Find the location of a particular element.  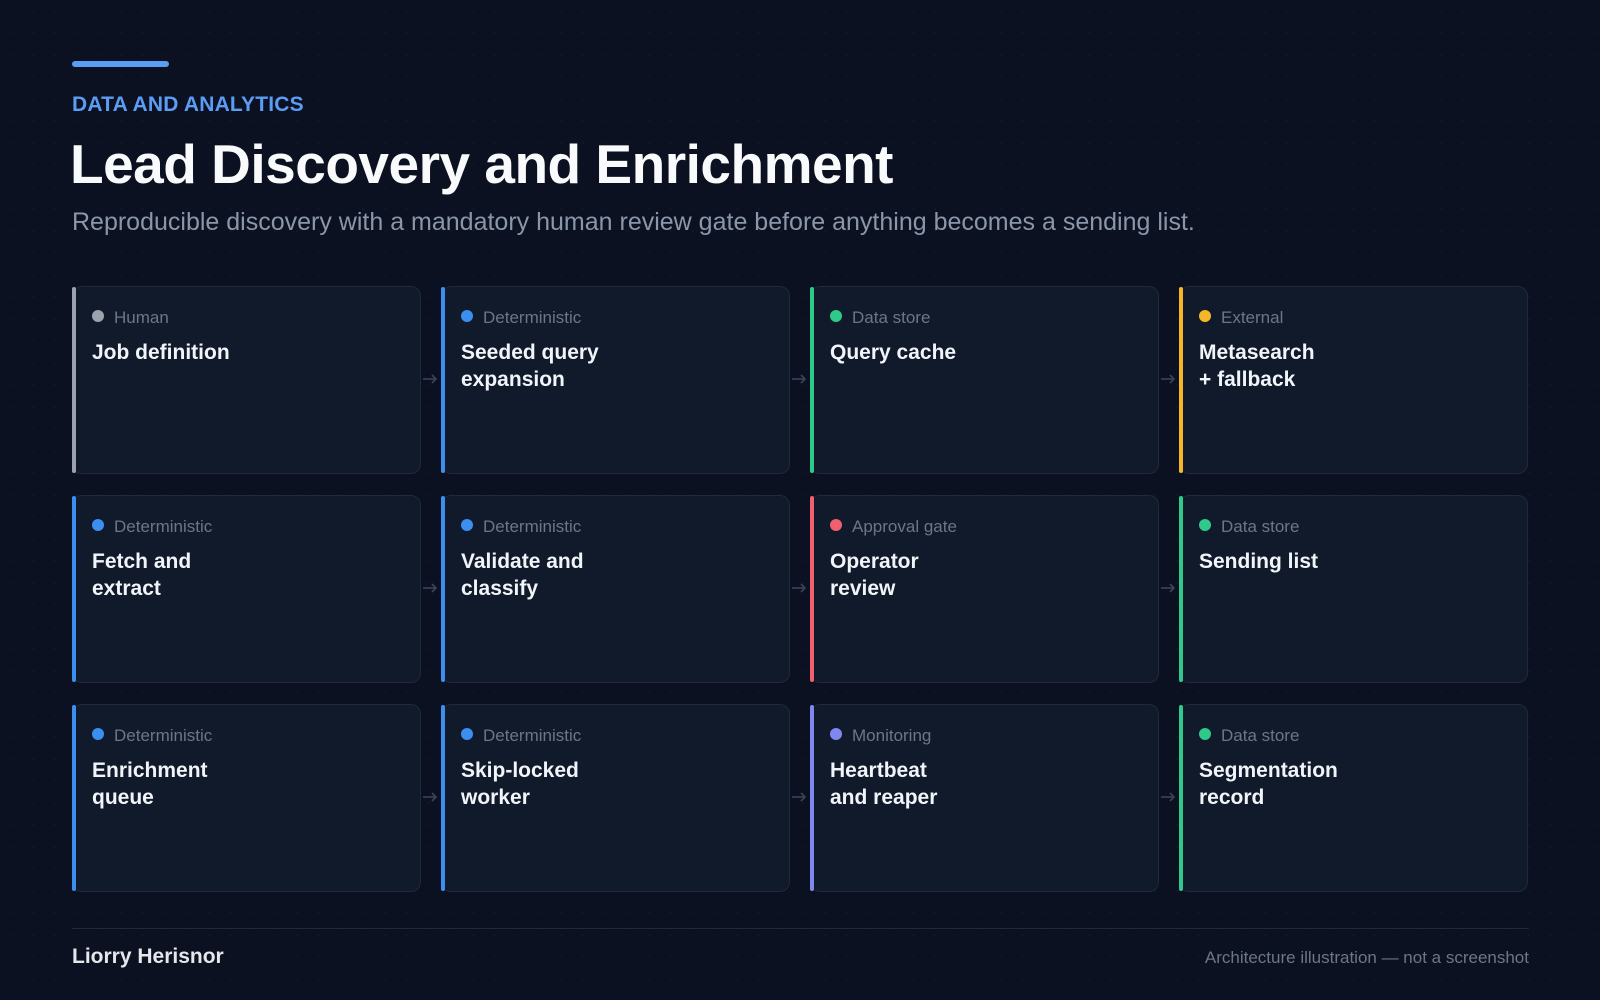

pipeline-card: External Metasearch + fallback is located at coordinates (1353, 380).